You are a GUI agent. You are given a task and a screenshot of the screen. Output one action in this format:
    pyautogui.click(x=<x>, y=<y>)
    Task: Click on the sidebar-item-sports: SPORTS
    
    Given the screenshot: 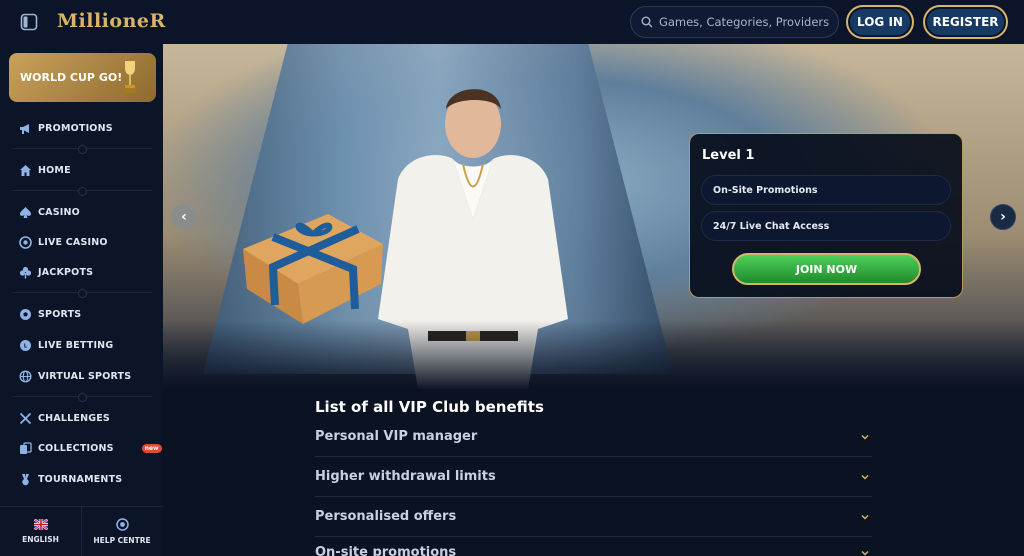 What is the action you would take?
    pyautogui.click(x=50, y=314)
    